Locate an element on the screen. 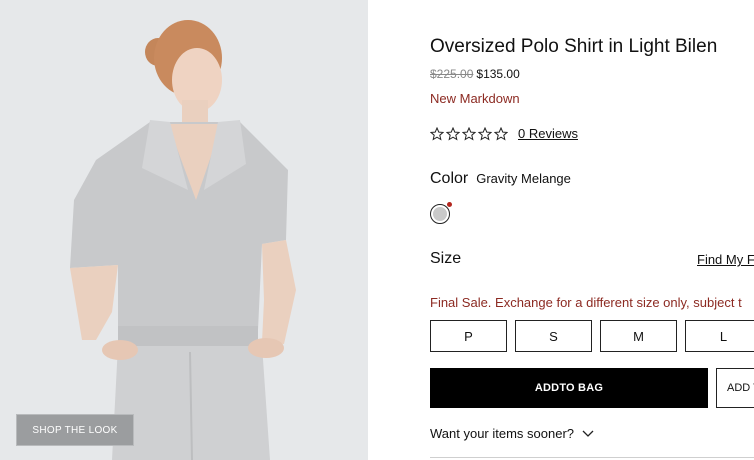 This screenshot has height=460, width=754. size-label: Size is located at coordinates (446, 258).